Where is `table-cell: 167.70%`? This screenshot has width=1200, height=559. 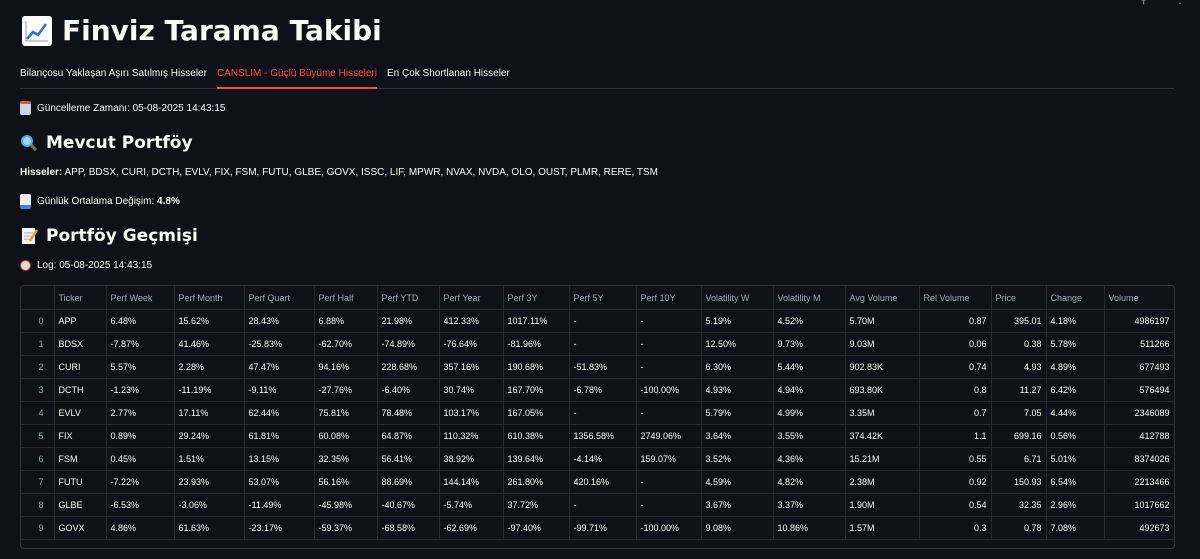 table-cell: 167.70% is located at coordinates (536, 390).